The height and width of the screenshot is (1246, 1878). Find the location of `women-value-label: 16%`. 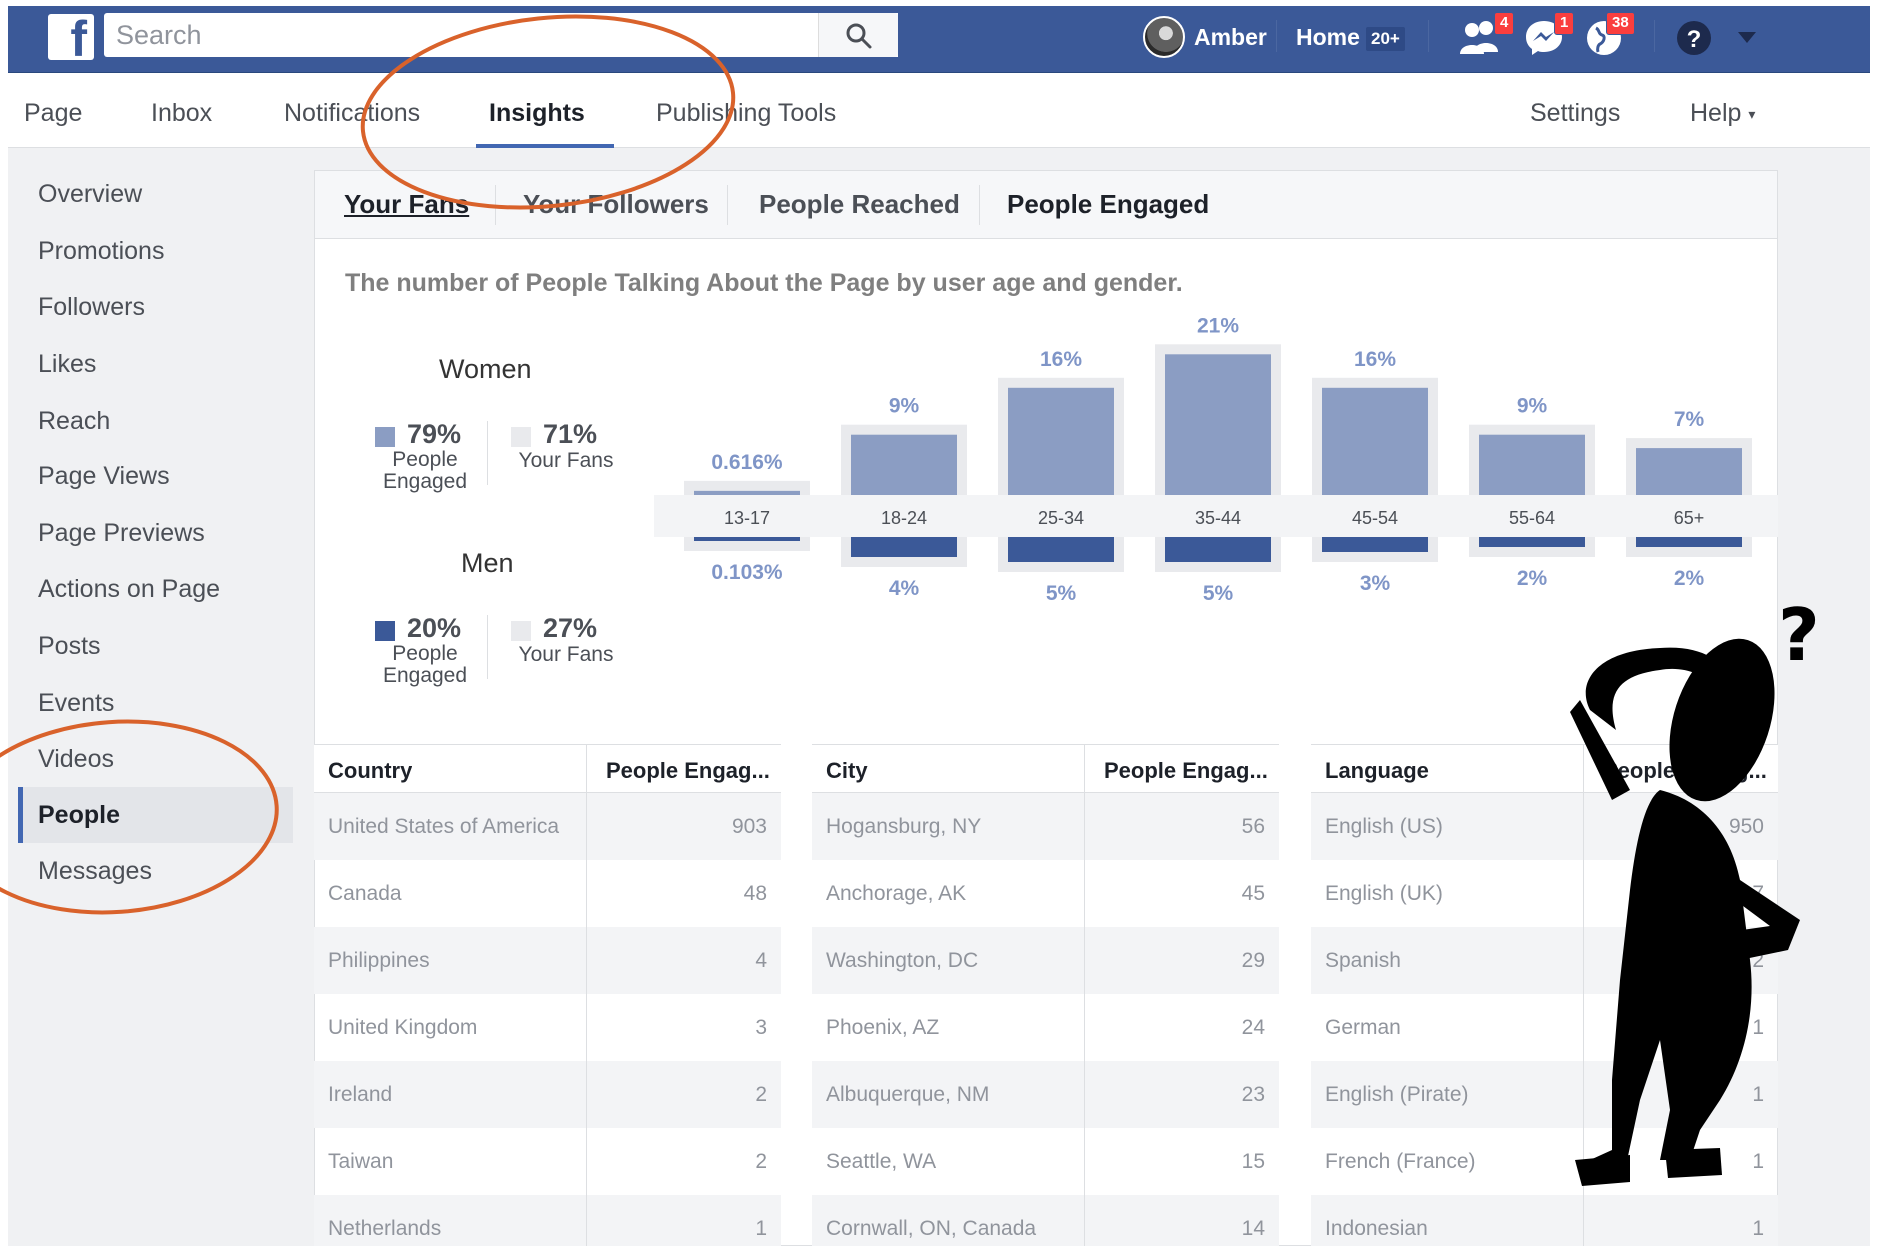

women-value-label: 16% is located at coordinates (1061, 359).